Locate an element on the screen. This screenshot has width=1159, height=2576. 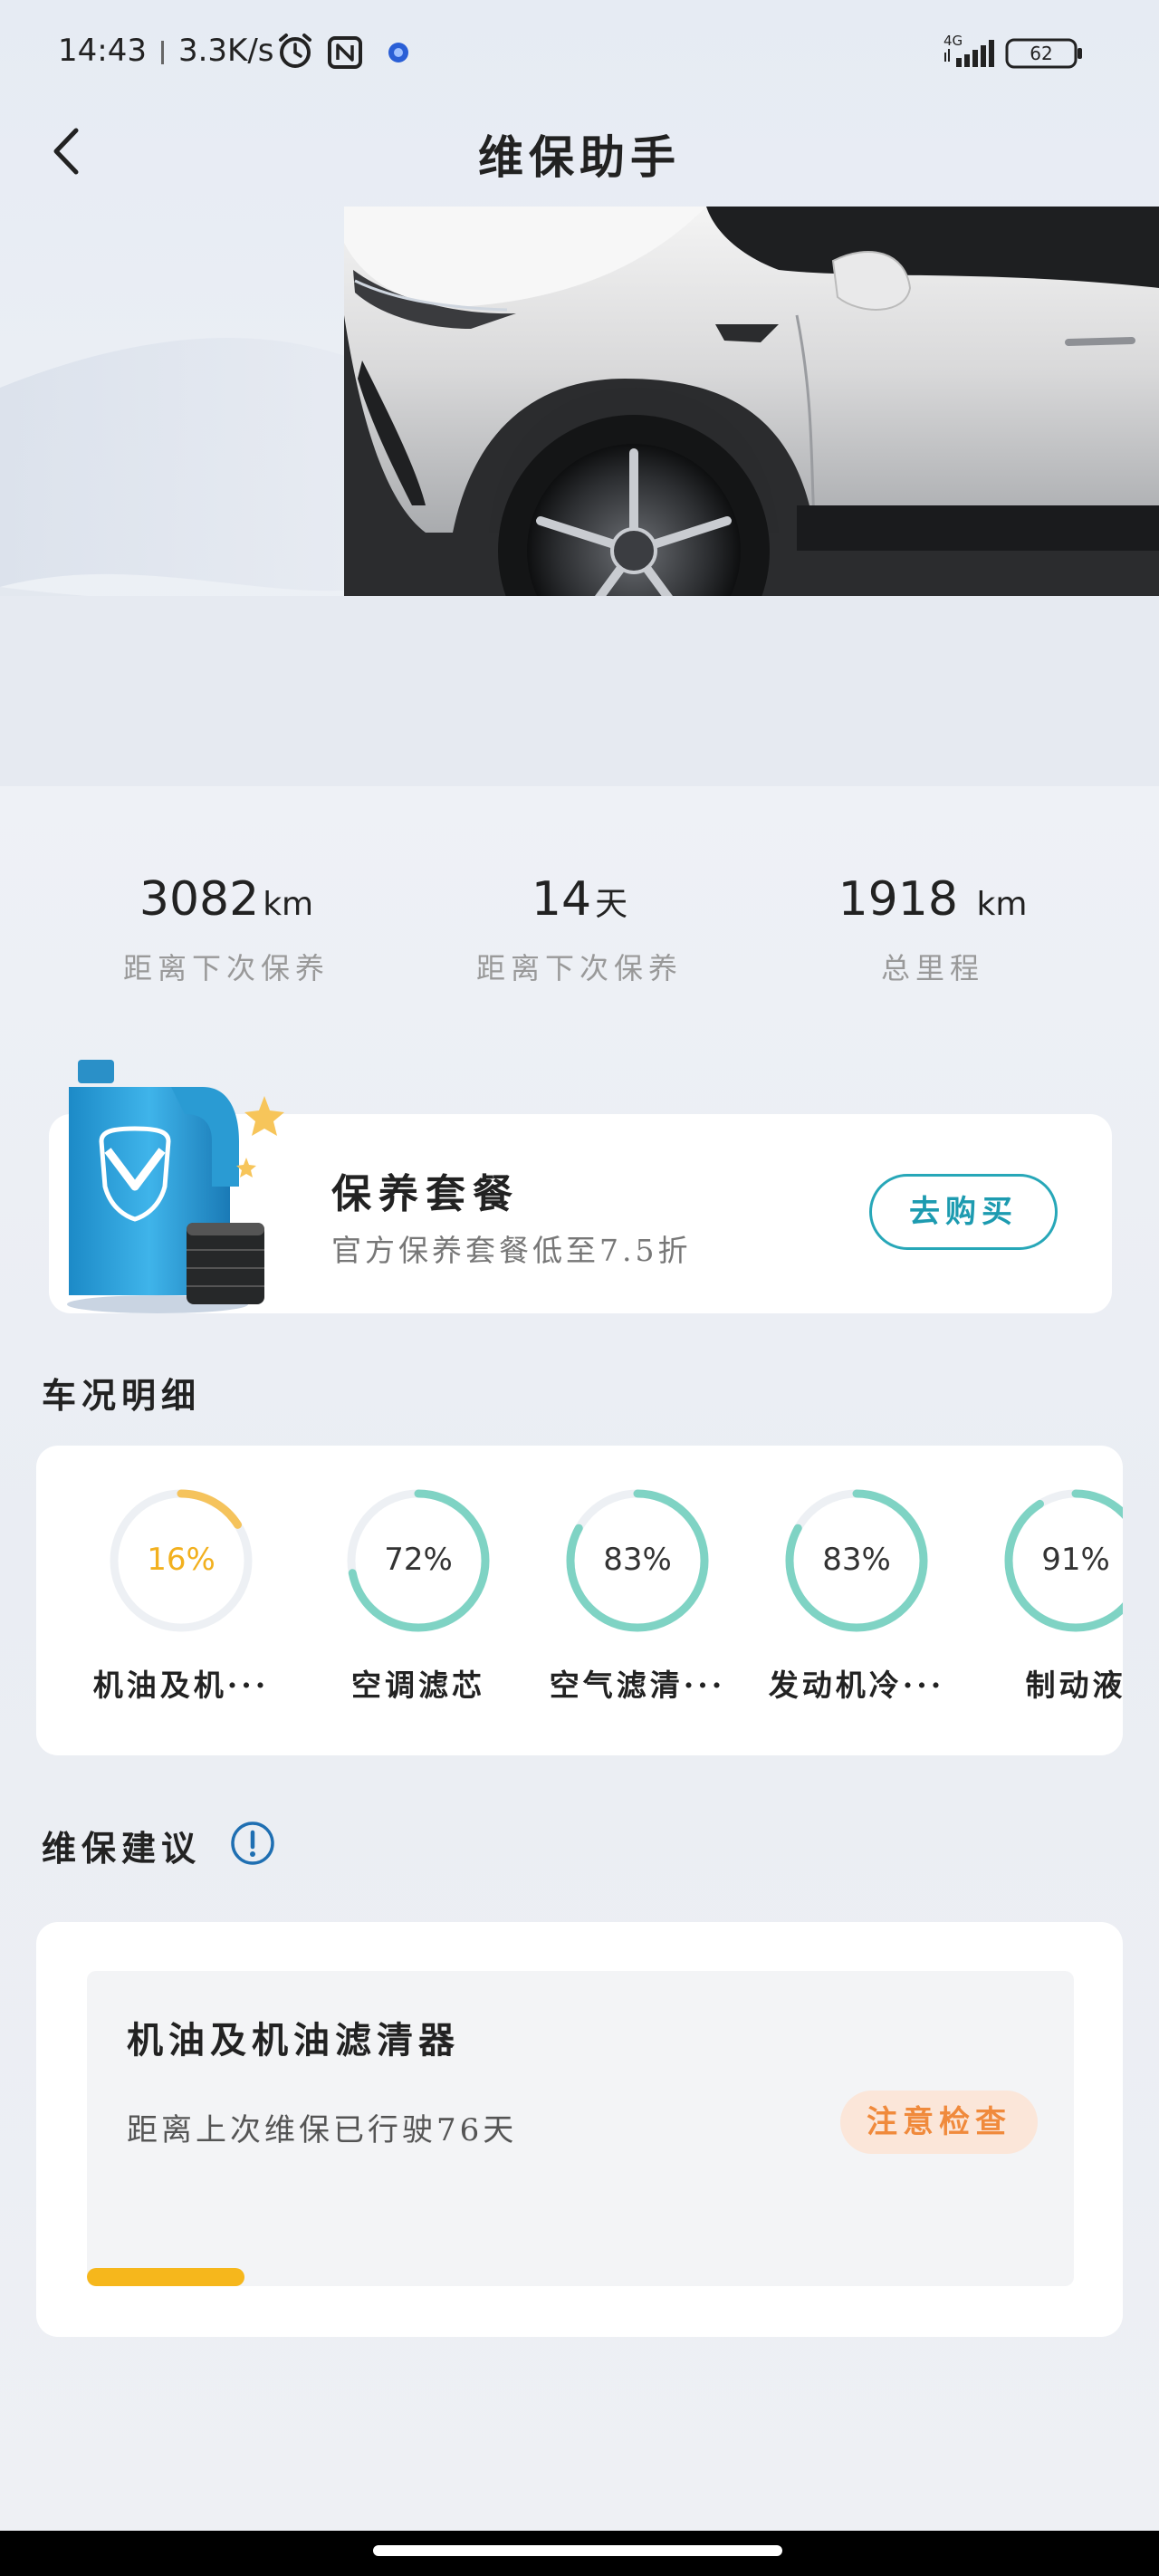
status-separator is located at coordinates (162, 52).